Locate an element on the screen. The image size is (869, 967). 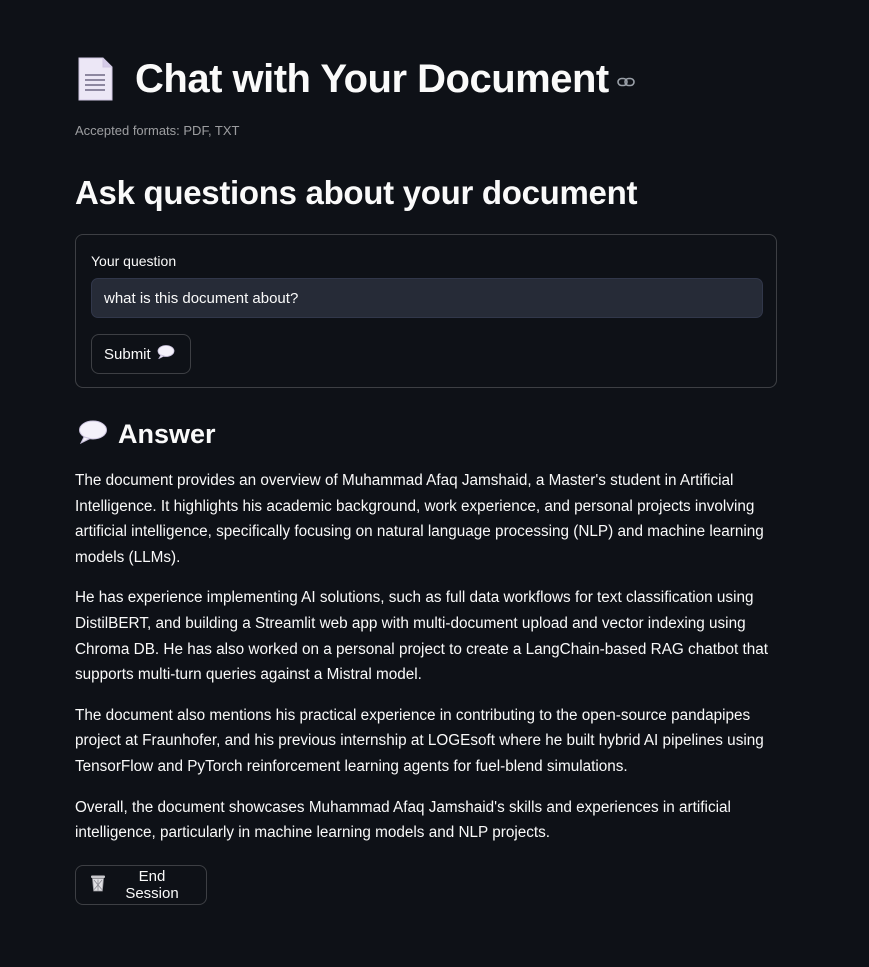
submit-button: Submit is located at coordinates (141, 354).